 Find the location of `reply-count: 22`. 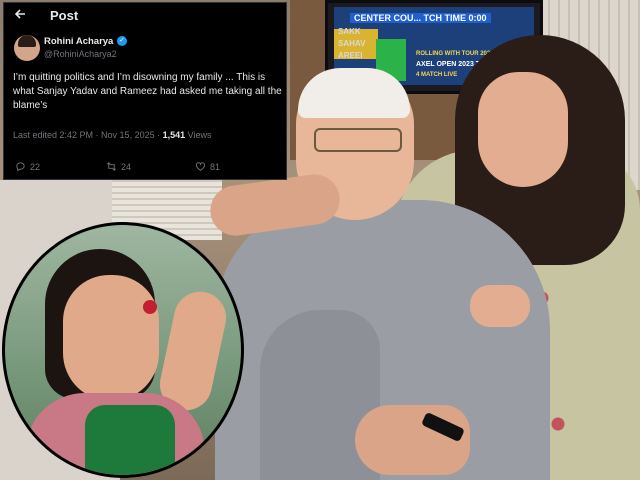

reply-count: 22 is located at coordinates (35, 166).